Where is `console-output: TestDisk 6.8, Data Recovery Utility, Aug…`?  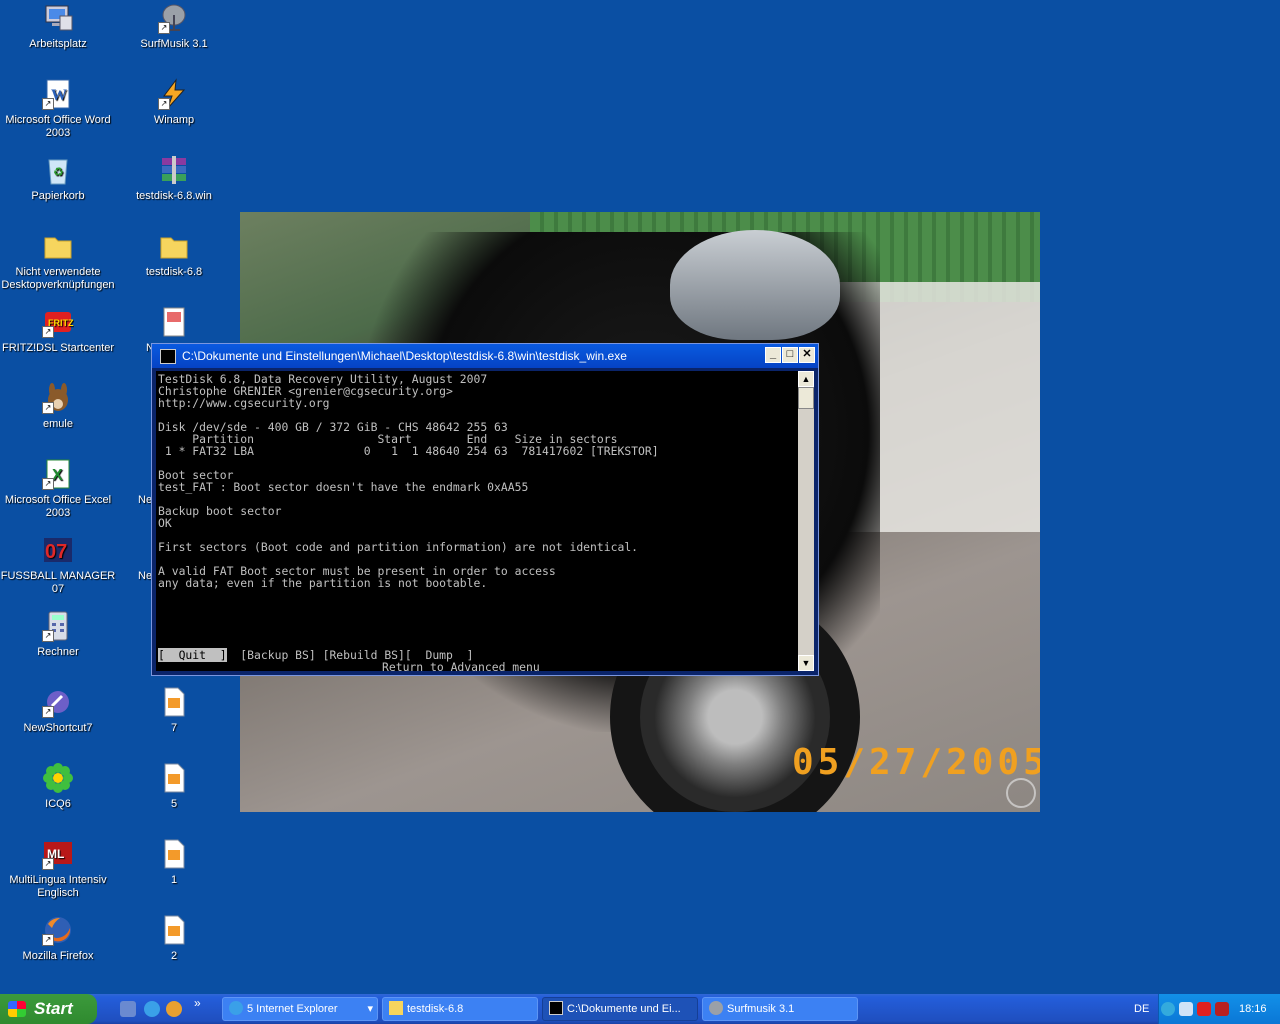
console-output: TestDisk 6.8, Data Recovery Utility, Aug… is located at coordinates (477, 521).